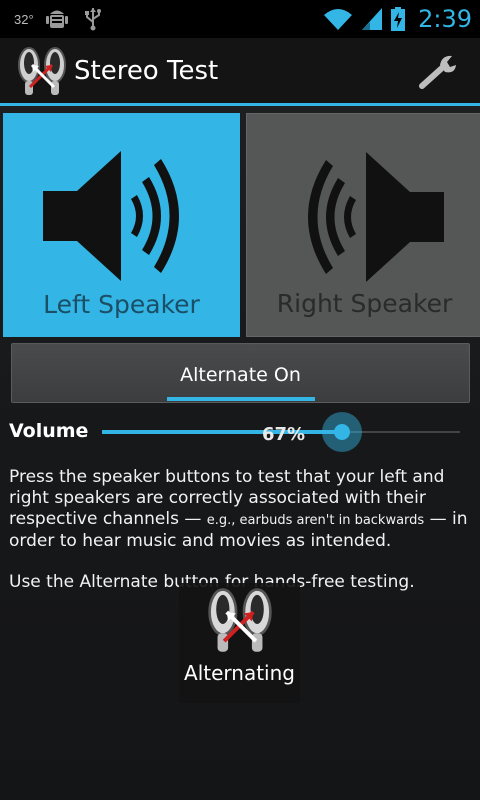 This screenshot has height=800, width=480. Describe the element at coordinates (24, 19) in the screenshot. I see `temperature-text: 32°` at that location.